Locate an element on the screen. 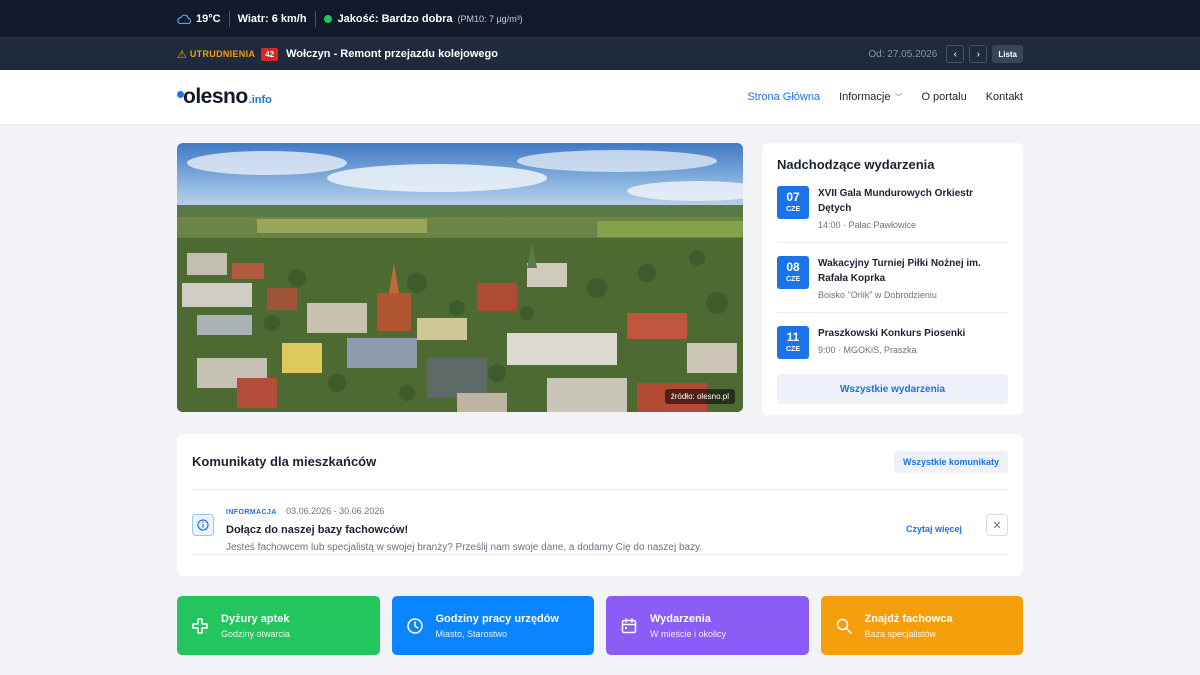 The image size is (1200, 675). next-alert-button: › is located at coordinates (978, 54).